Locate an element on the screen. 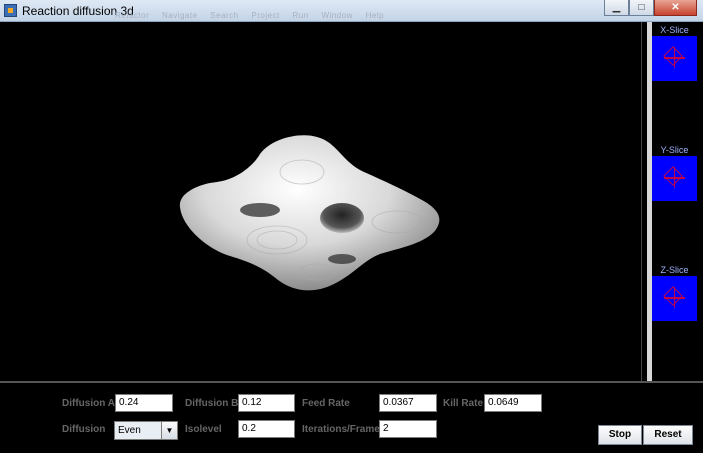  isosurface-render is located at coordinates (309, 213).